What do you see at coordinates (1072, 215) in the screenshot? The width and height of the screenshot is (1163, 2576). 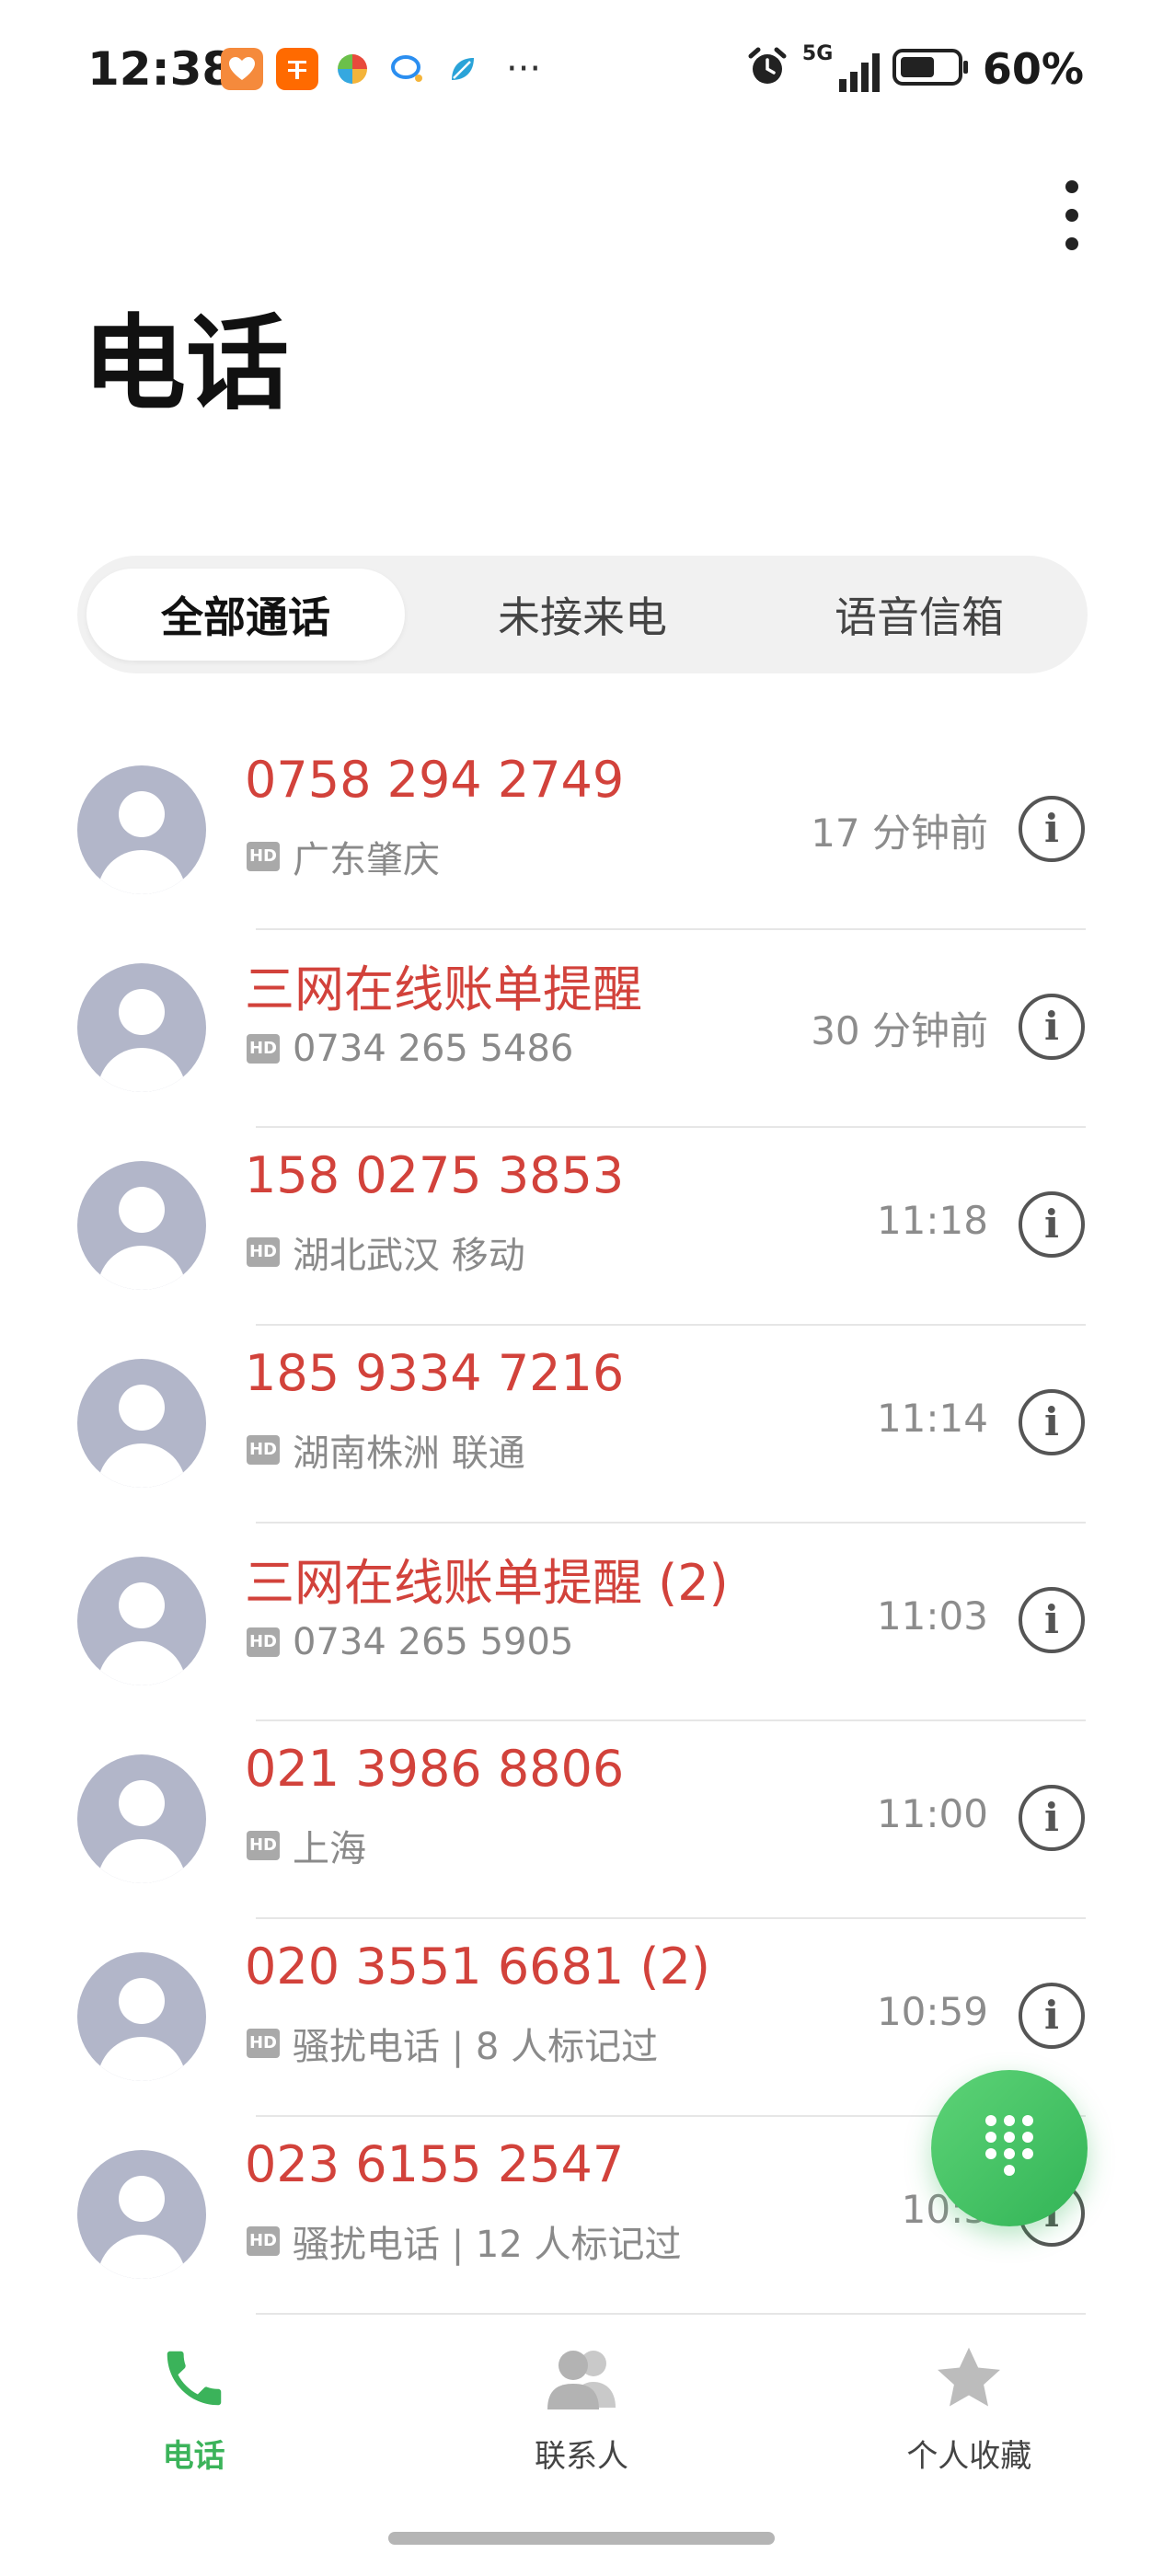 I see `more-options-button` at bounding box center [1072, 215].